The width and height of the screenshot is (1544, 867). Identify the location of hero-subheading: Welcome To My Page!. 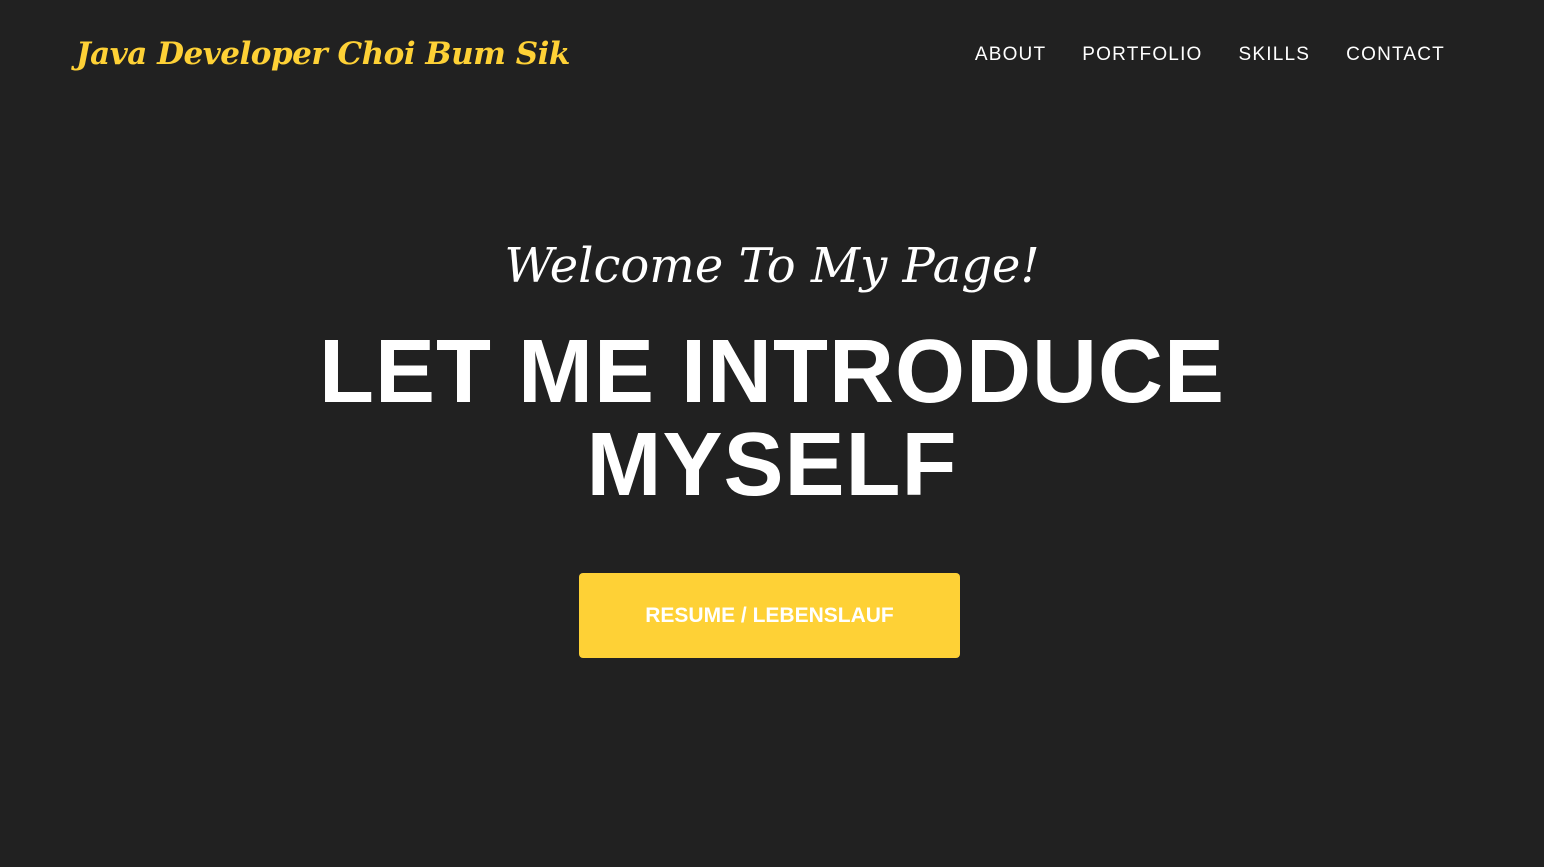
(772, 266).